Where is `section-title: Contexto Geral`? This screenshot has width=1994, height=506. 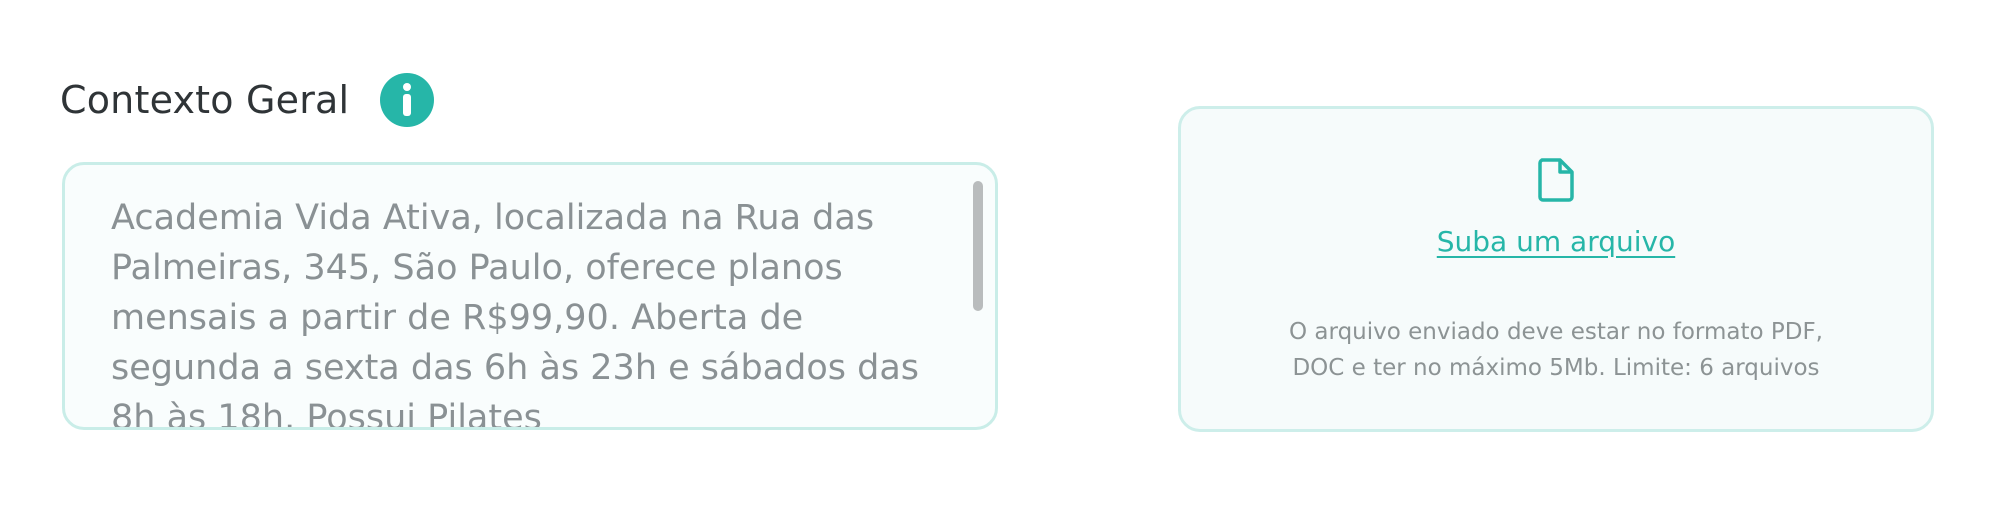 section-title: Contexto Geral is located at coordinates (205, 100).